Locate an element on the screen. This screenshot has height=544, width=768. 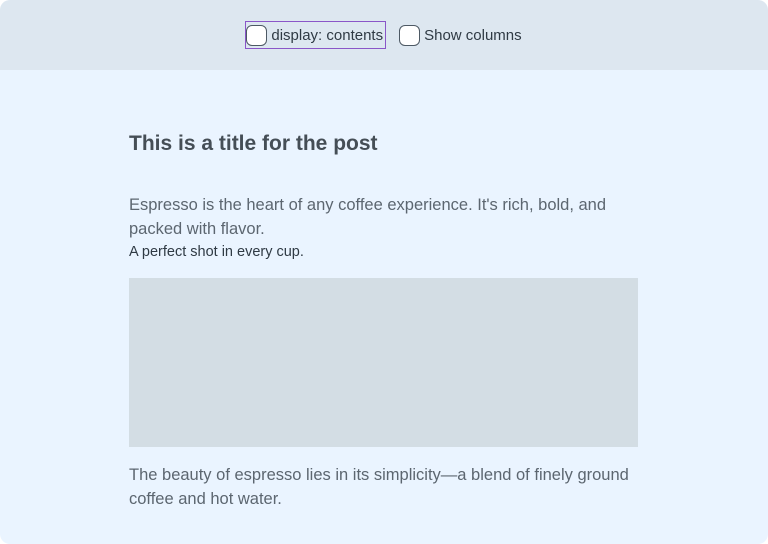
show-columns-toggle: Show columns is located at coordinates (460, 35).